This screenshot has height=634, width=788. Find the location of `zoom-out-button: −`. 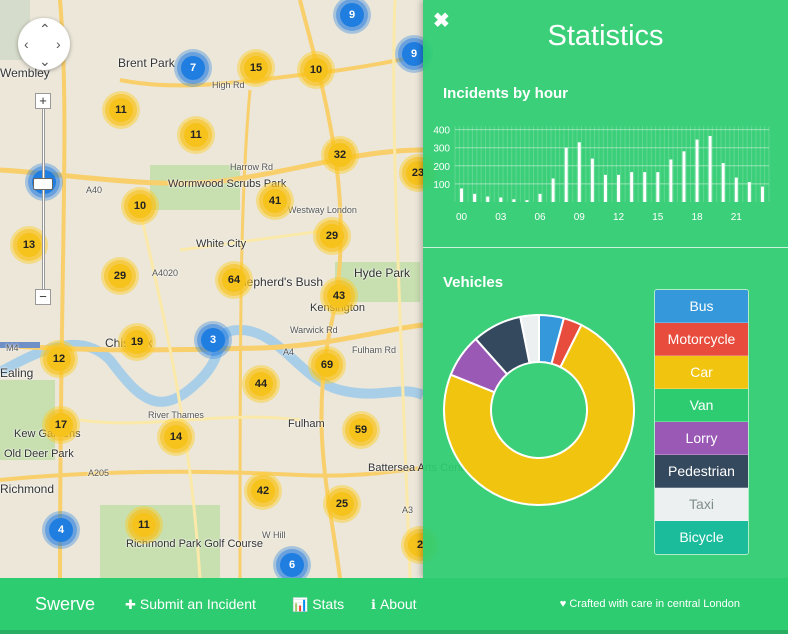

zoom-out-button: − is located at coordinates (43, 297).